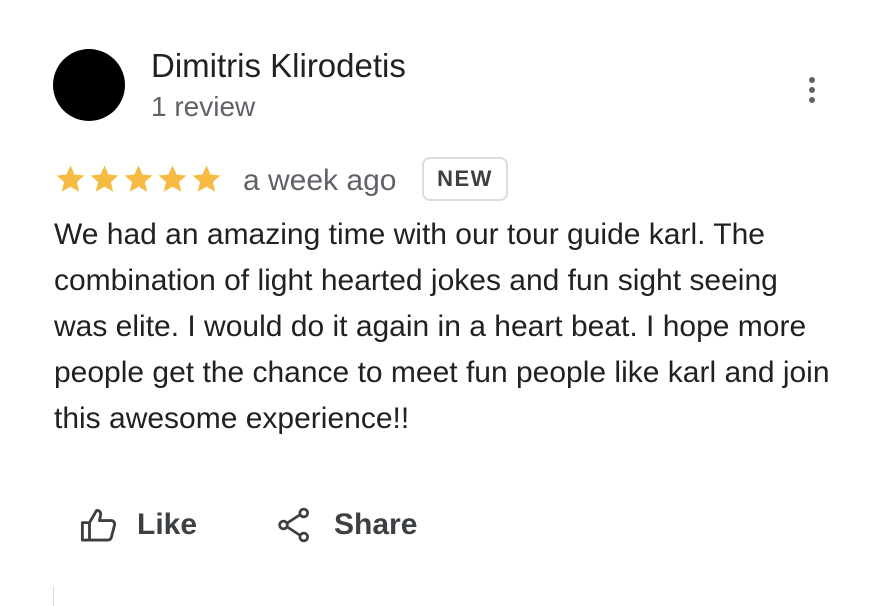  What do you see at coordinates (812, 80) in the screenshot?
I see `more-vert-icon` at bounding box center [812, 80].